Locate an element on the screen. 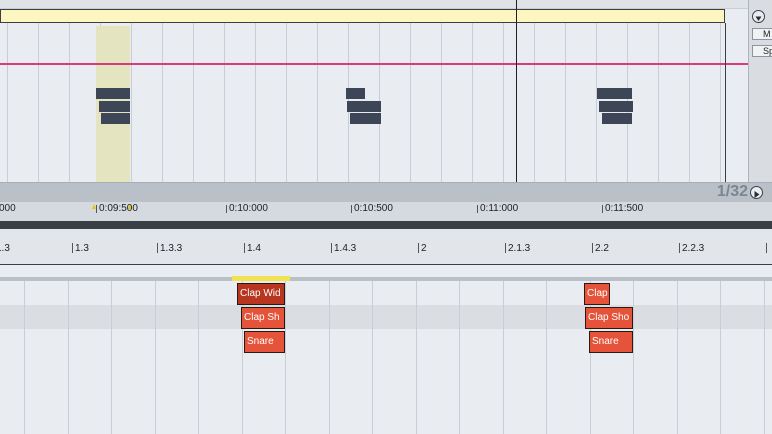 The height and width of the screenshot is (434, 772). zoom-level: 1/32 is located at coordinates (732, 191).